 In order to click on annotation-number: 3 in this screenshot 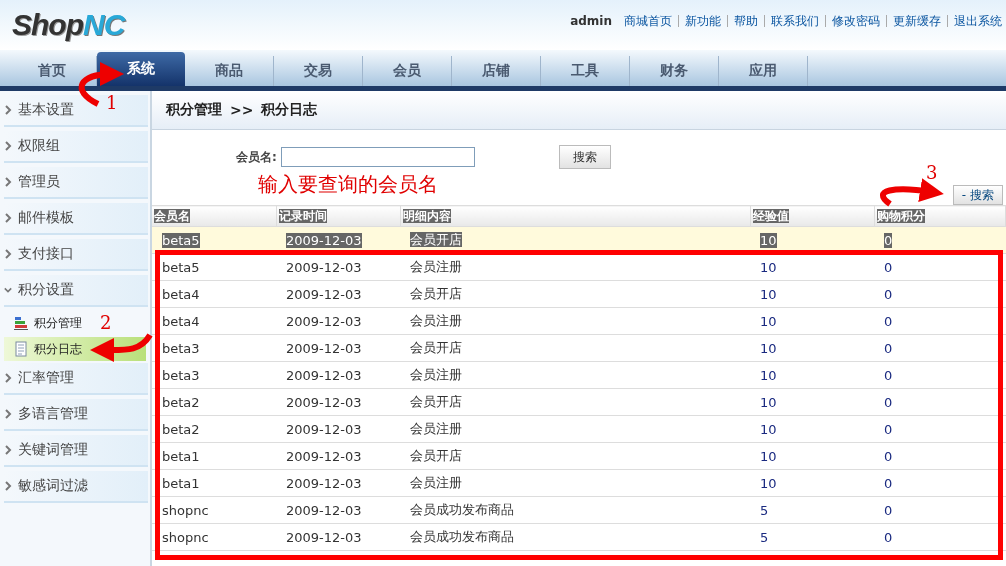, I will do `click(932, 172)`.